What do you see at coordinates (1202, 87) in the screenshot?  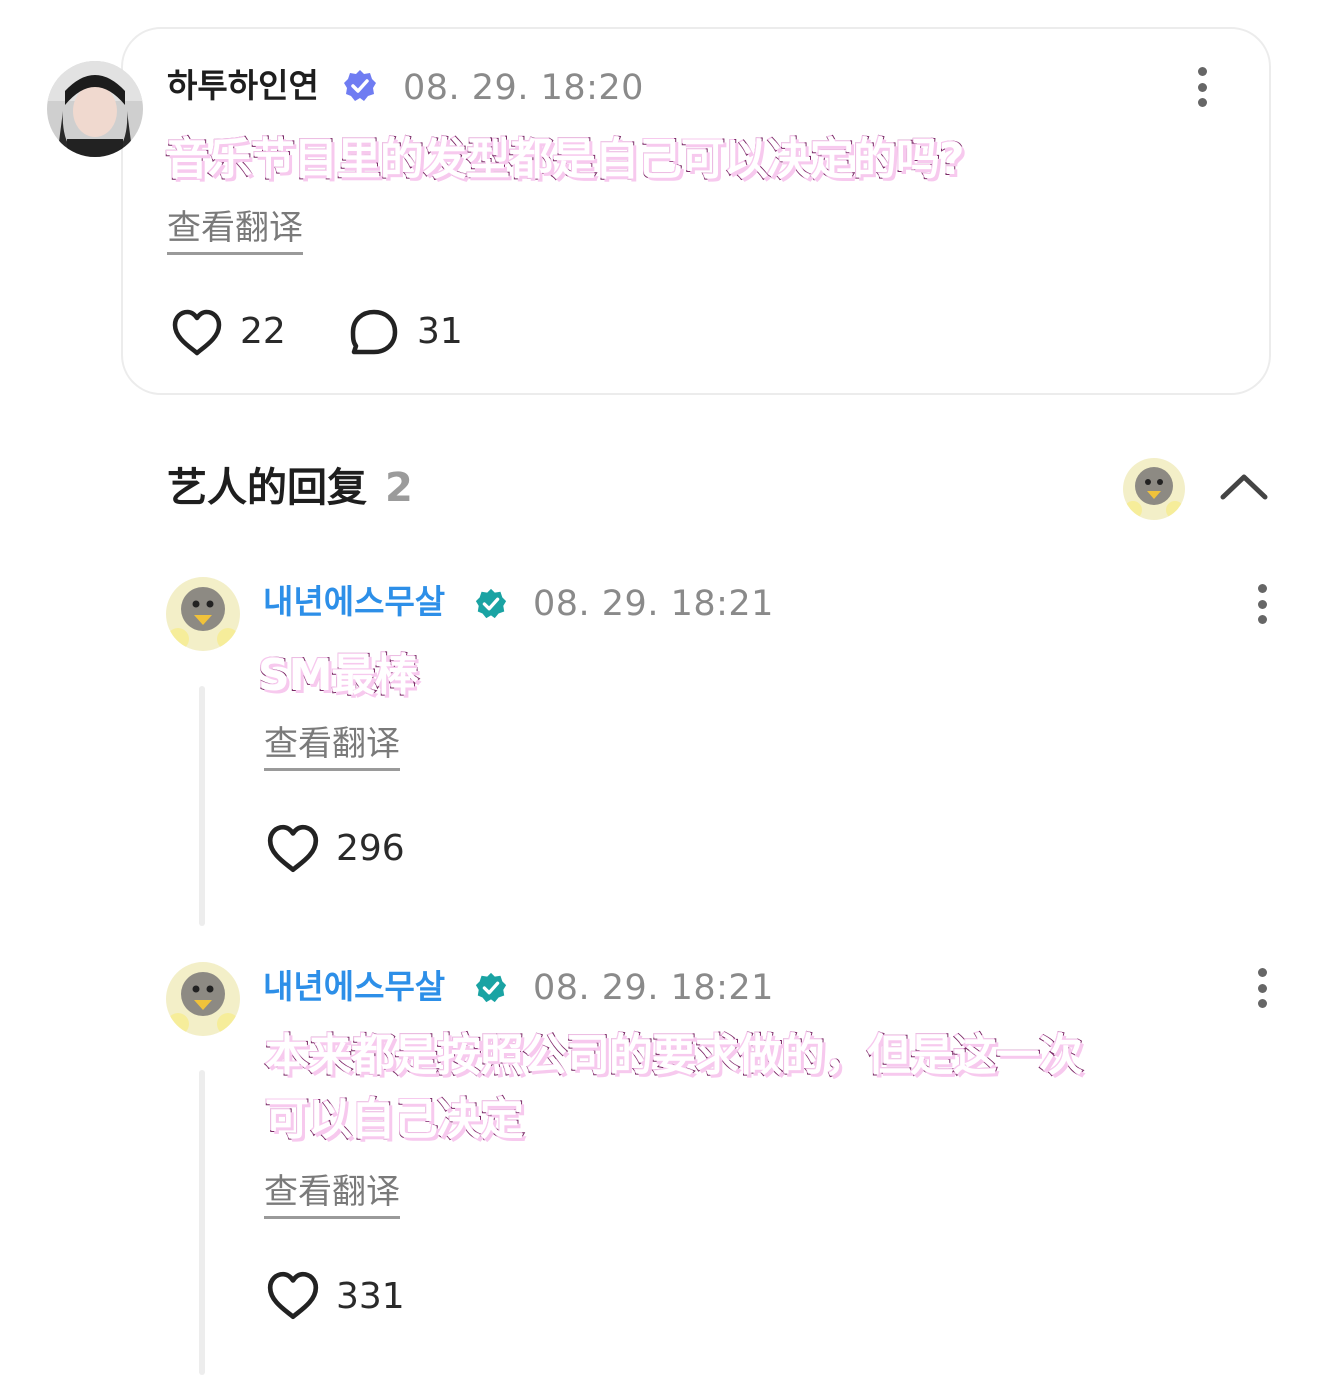 I see `post-more-options-icon` at bounding box center [1202, 87].